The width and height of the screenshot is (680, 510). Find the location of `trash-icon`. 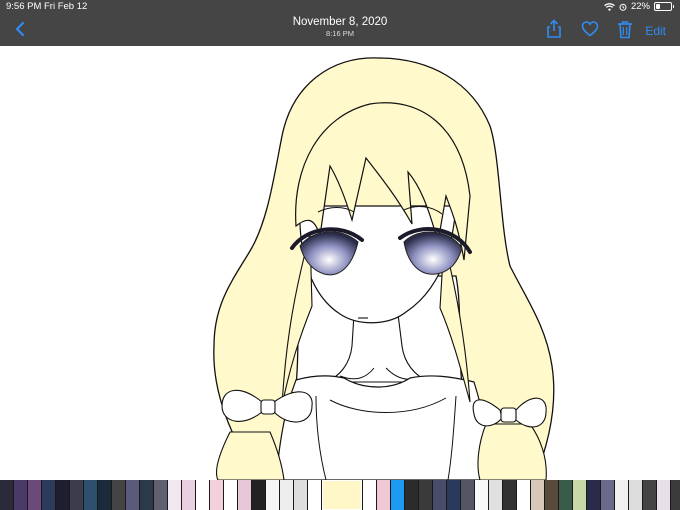

trash-icon is located at coordinates (625, 29).